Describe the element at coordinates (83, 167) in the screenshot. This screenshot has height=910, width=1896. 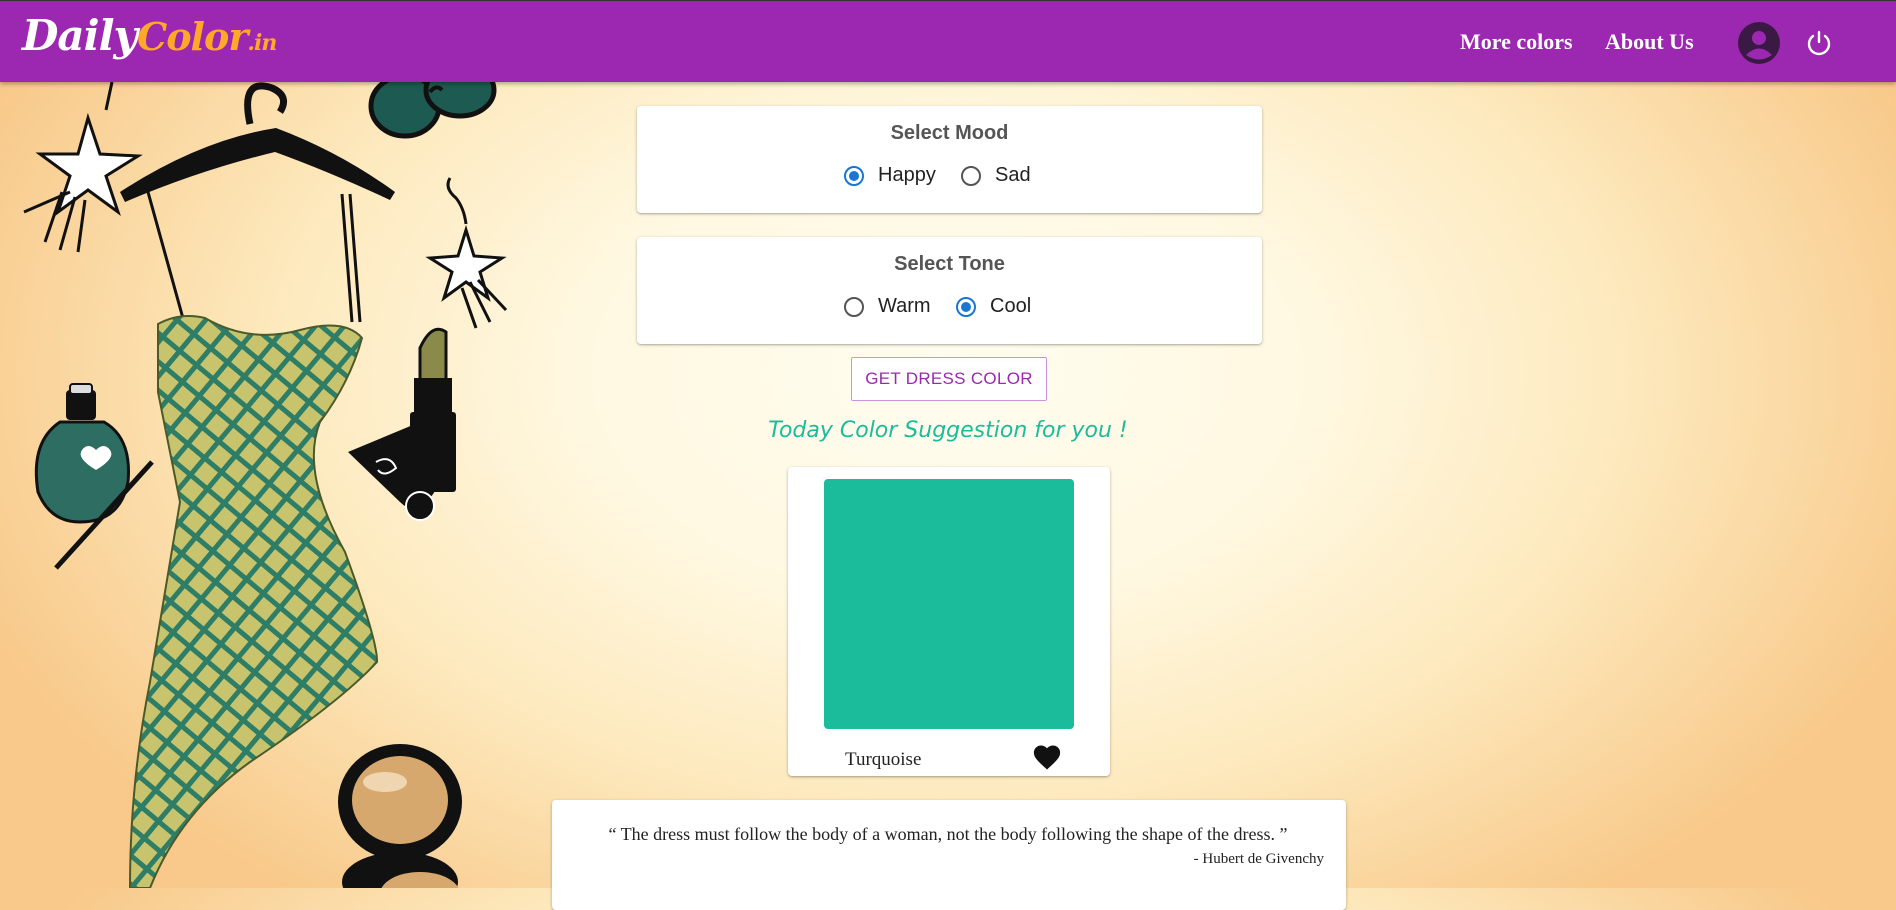
I see `star-earring-icon` at that location.